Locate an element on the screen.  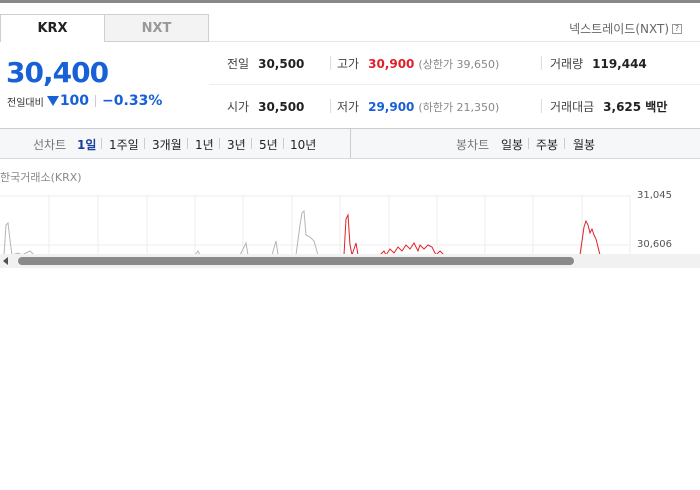
stat-label: 전일 is located at coordinates (238, 64).